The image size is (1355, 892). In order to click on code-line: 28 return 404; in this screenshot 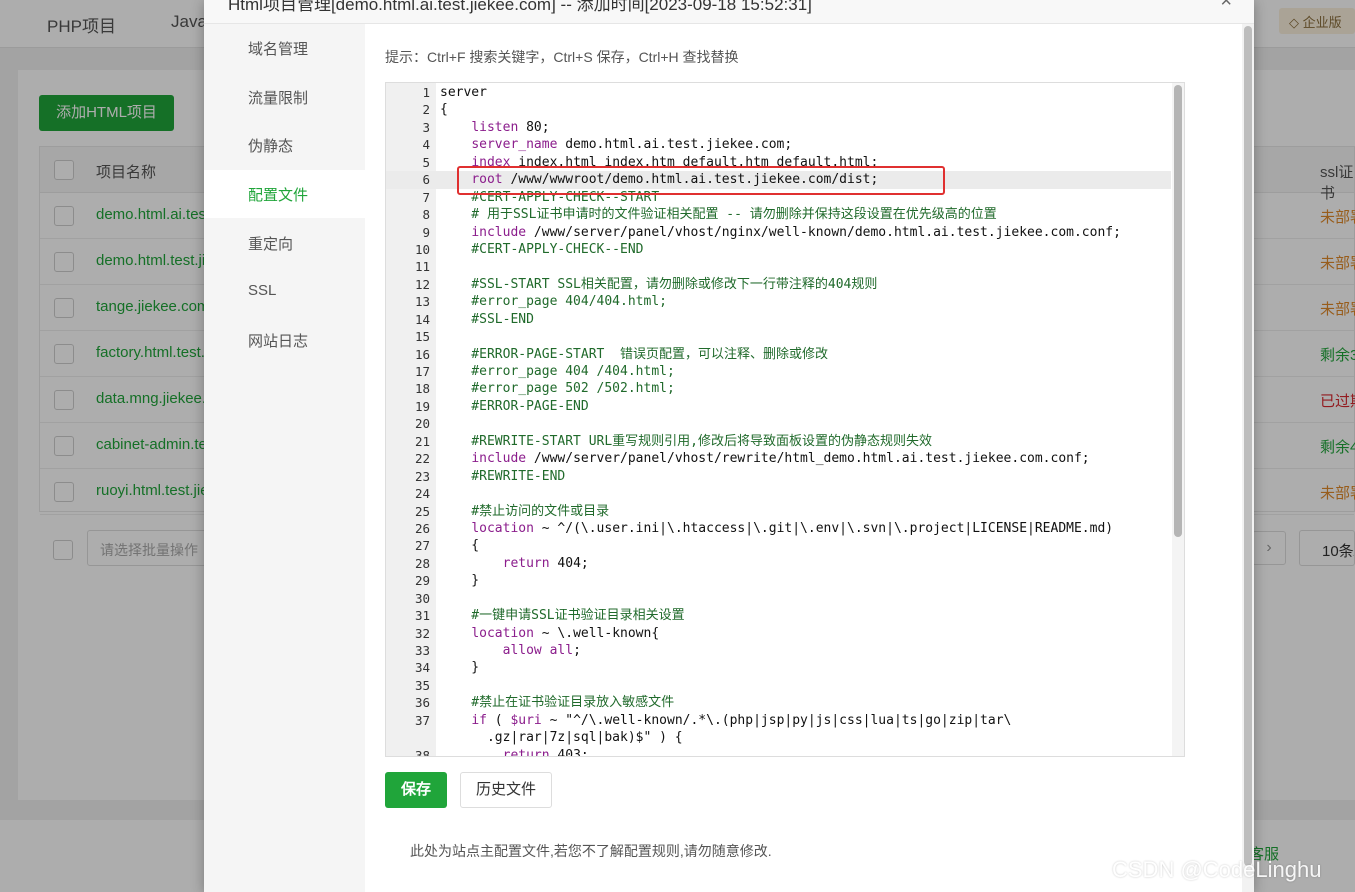, I will do `click(778, 563)`.